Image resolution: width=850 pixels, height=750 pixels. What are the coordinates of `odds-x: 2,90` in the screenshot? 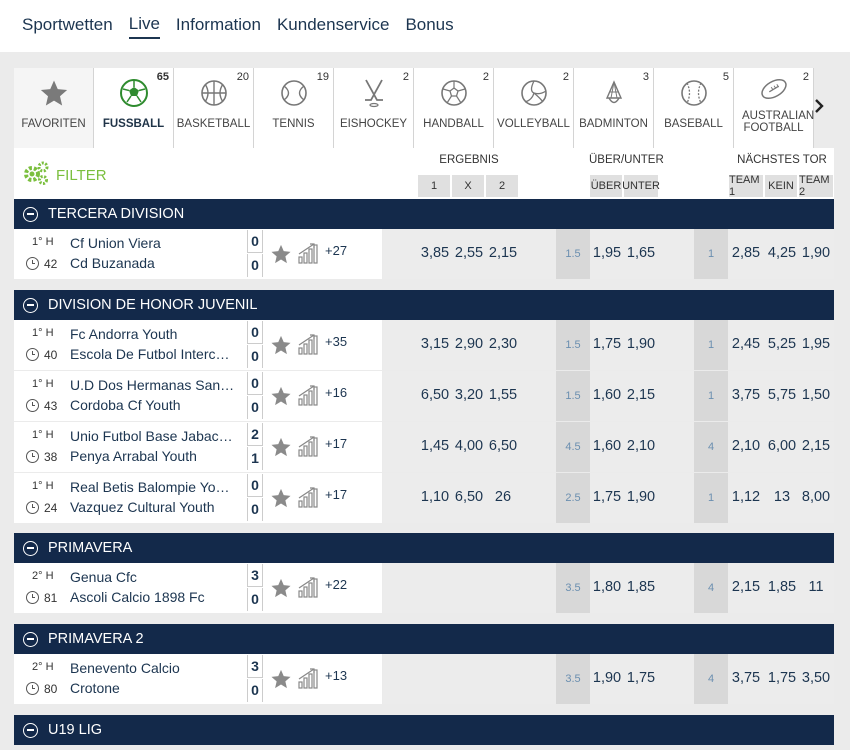 It's located at (469, 344).